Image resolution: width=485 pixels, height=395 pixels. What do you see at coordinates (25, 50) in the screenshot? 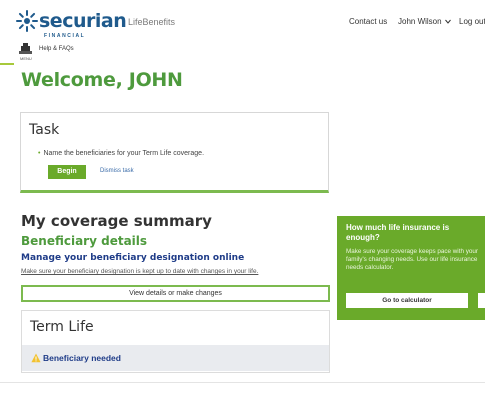
I see `menu-icon` at bounding box center [25, 50].